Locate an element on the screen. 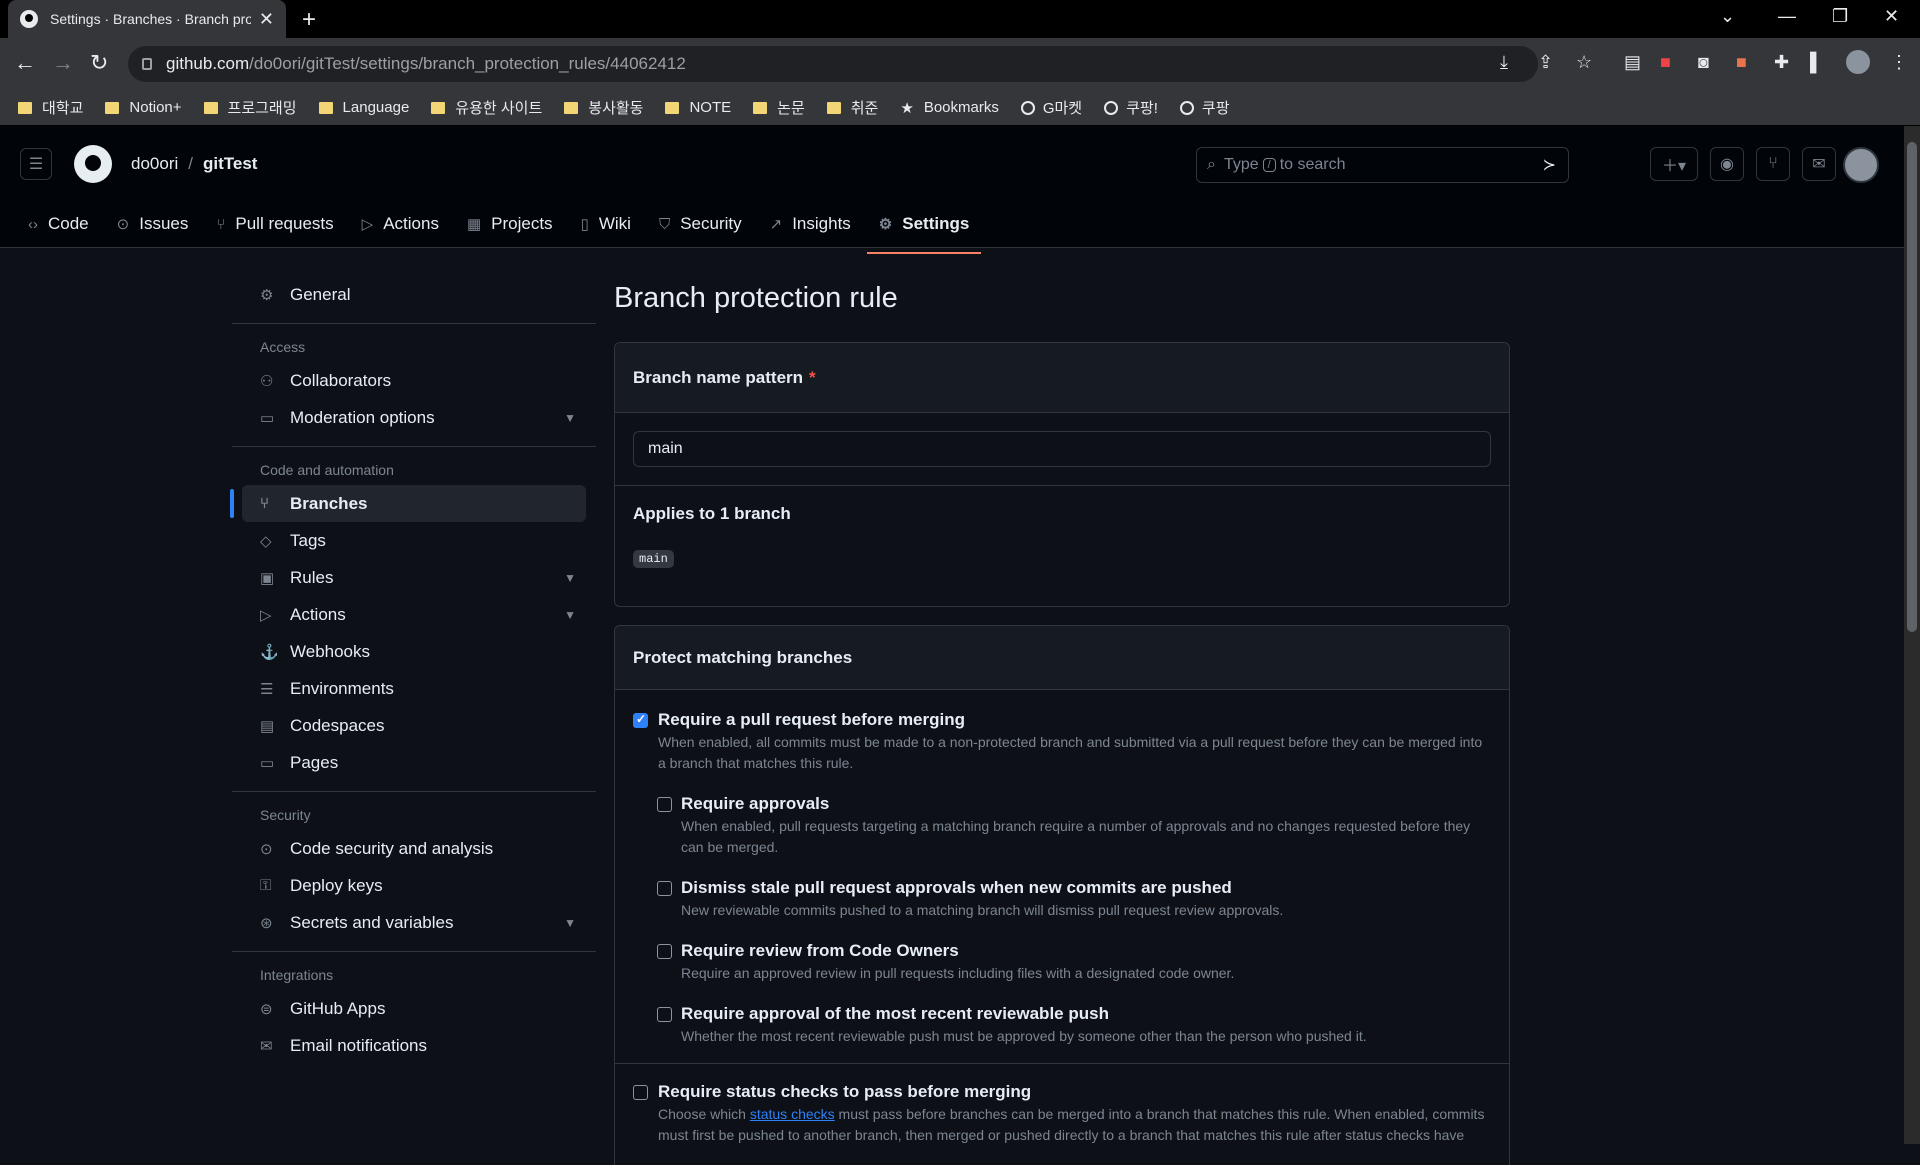 This screenshot has height=1165, width=1920. bookmark-item: Notion+ is located at coordinates (143, 107).